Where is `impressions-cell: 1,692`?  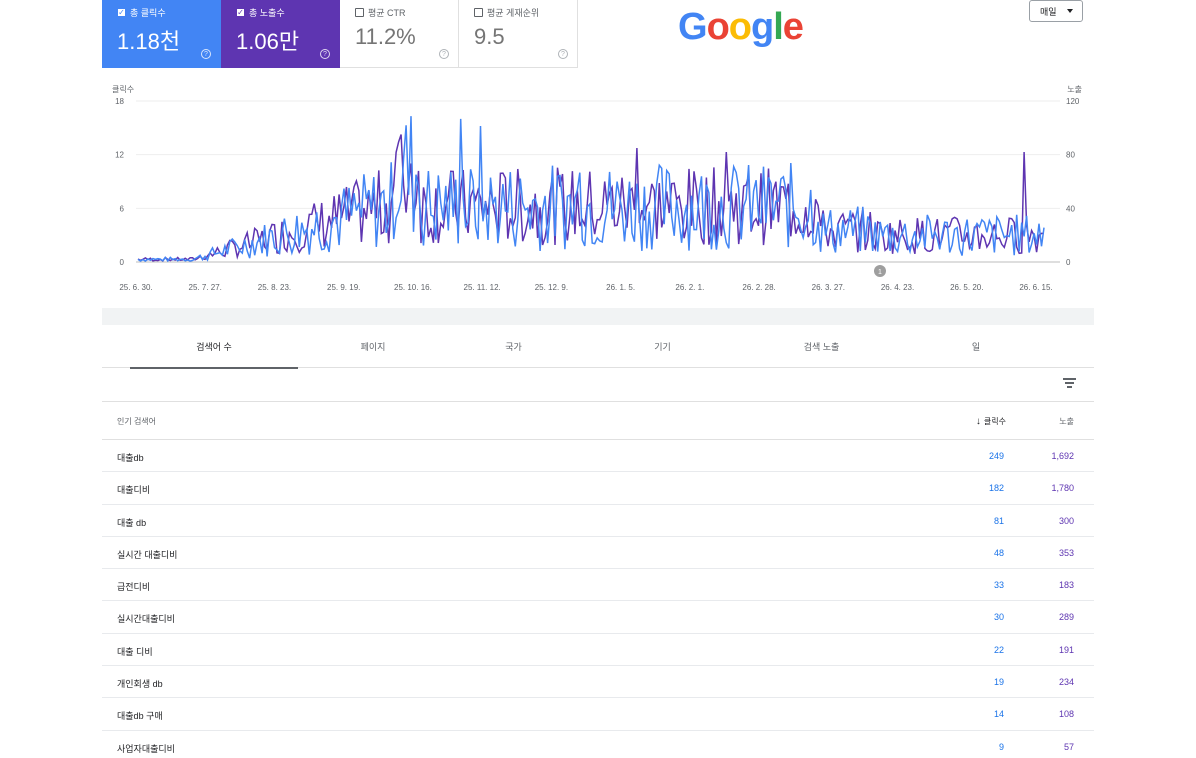 impressions-cell: 1,692 is located at coordinates (1062, 456).